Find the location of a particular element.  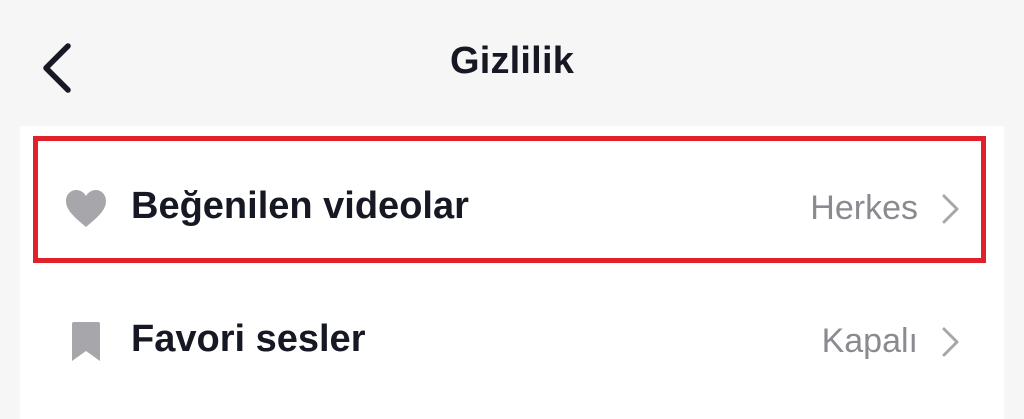

row-value: Kapalı is located at coordinates (869, 341).